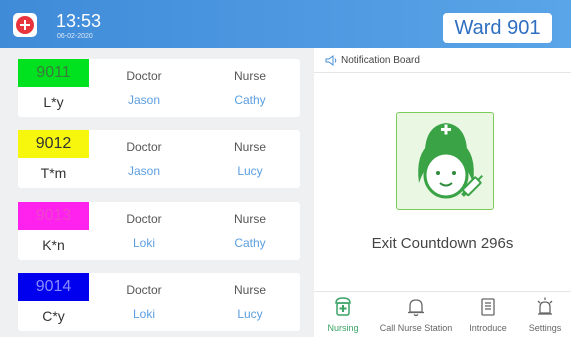  What do you see at coordinates (416, 328) in the screenshot?
I see `nav-call-nurse-station-label: Call Nurse Station` at bounding box center [416, 328].